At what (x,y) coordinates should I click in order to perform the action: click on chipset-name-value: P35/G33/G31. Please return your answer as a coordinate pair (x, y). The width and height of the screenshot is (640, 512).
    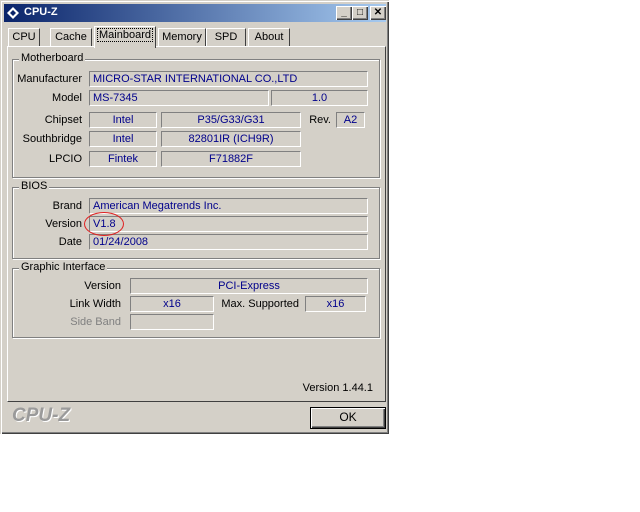
    Looking at the image, I should click on (231, 120).